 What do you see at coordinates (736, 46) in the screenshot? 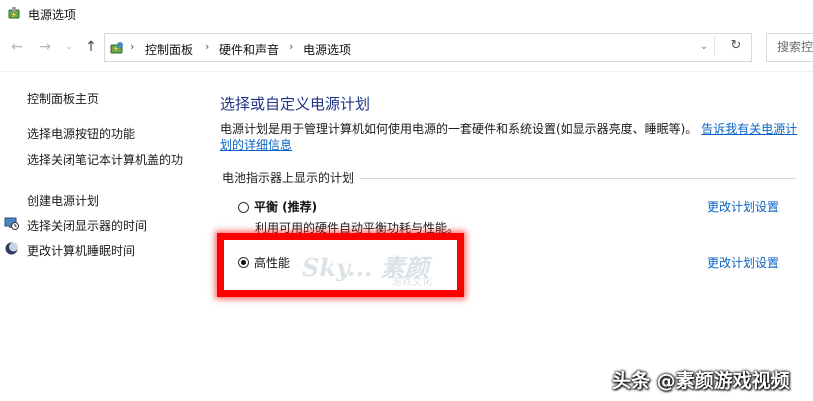
I see `refresh-icon: ↻` at bounding box center [736, 46].